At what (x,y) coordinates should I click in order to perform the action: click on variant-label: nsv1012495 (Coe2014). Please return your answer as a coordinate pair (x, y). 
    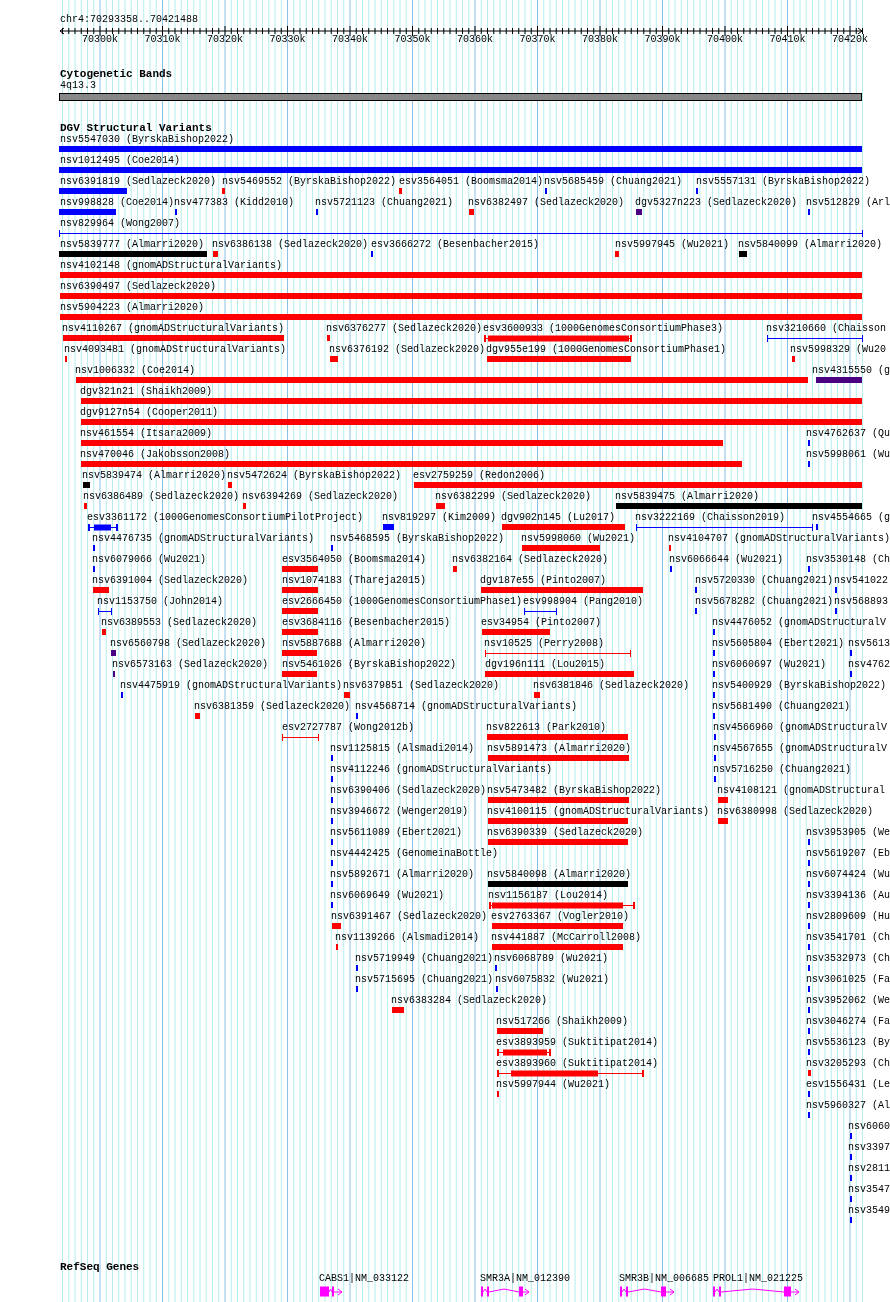
    Looking at the image, I should click on (120, 161).